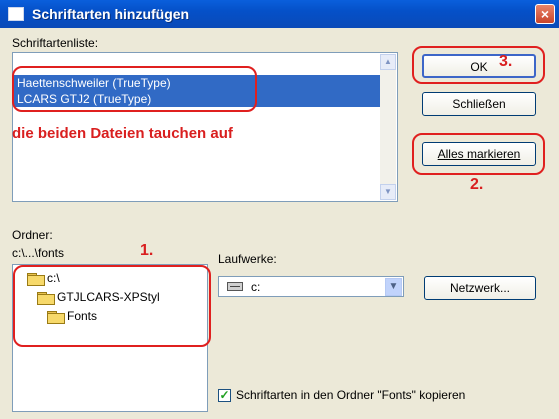 The image size is (559, 419). Describe the element at coordinates (247, 259) in the screenshot. I see `drives-label: Laufwerke:` at that location.